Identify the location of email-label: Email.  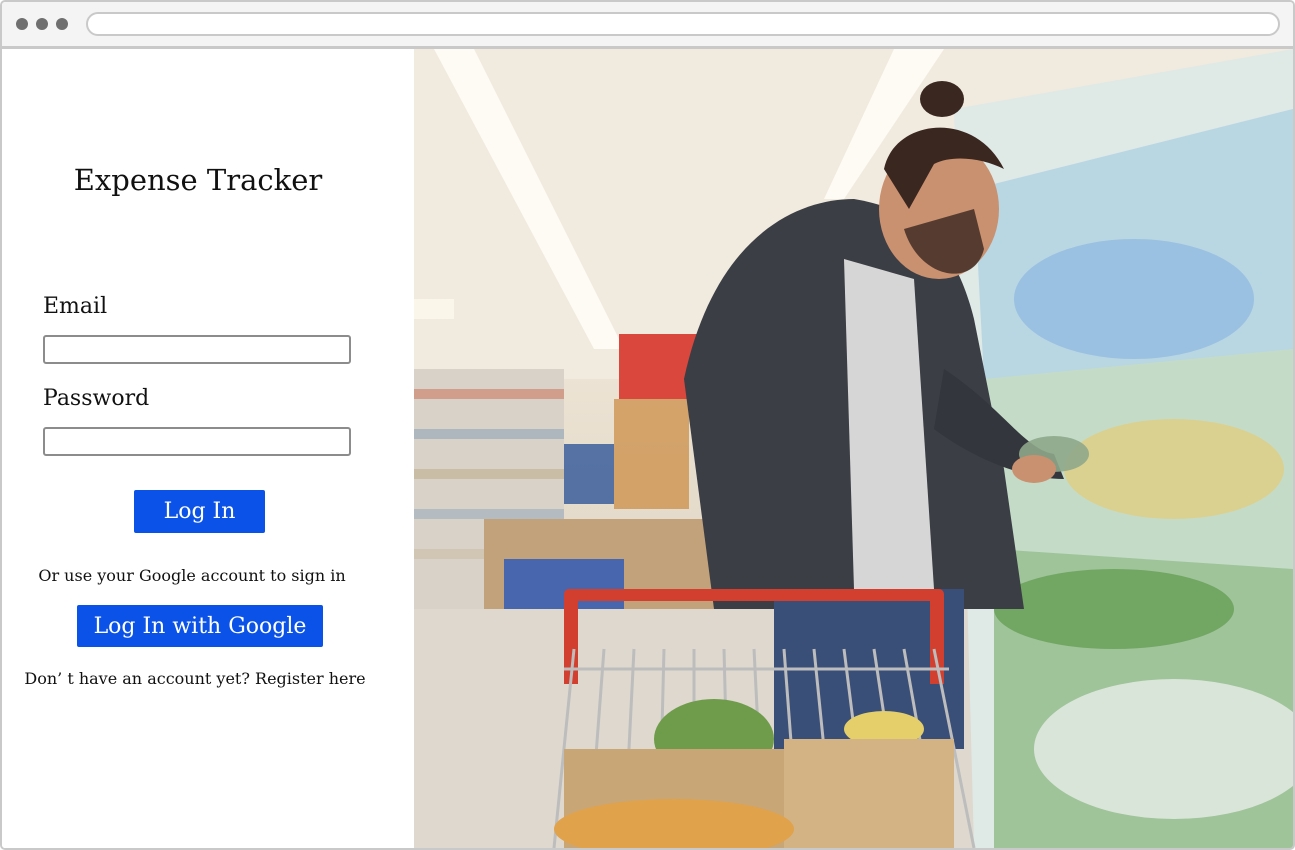
(75, 306).